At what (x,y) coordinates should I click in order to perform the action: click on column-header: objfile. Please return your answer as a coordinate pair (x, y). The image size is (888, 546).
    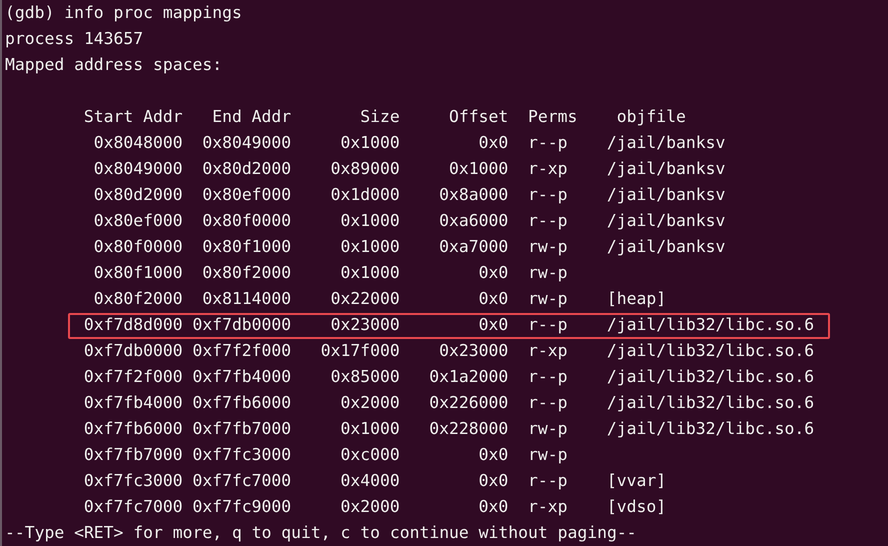
    Looking at the image, I should click on (651, 116).